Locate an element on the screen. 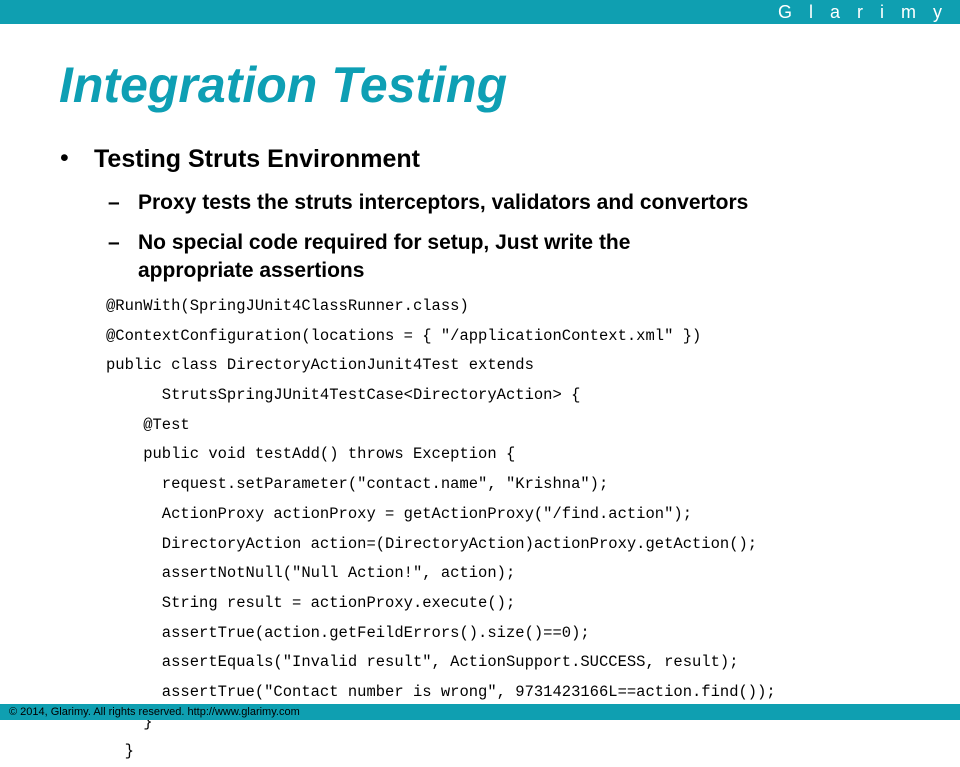 The width and height of the screenshot is (960, 767). code-line: String result = actionProxy.execute(); is located at coordinates (311, 602).